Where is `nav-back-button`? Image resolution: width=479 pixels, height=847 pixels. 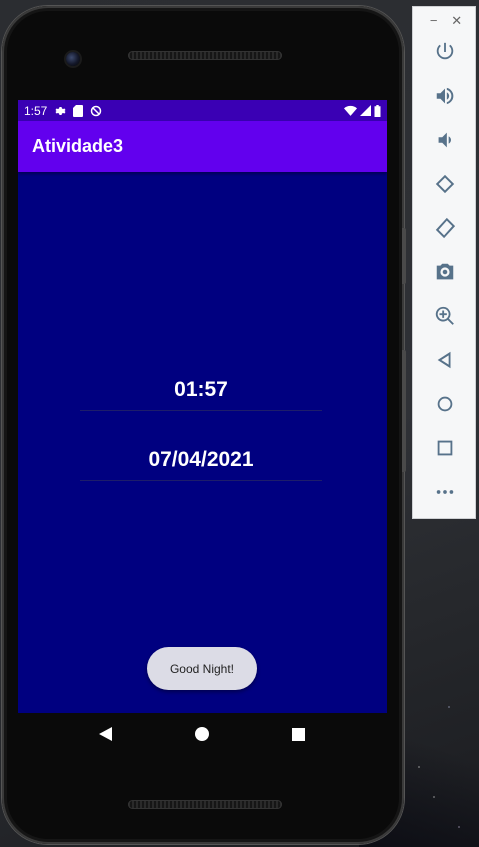 nav-back-button is located at coordinates (106, 734).